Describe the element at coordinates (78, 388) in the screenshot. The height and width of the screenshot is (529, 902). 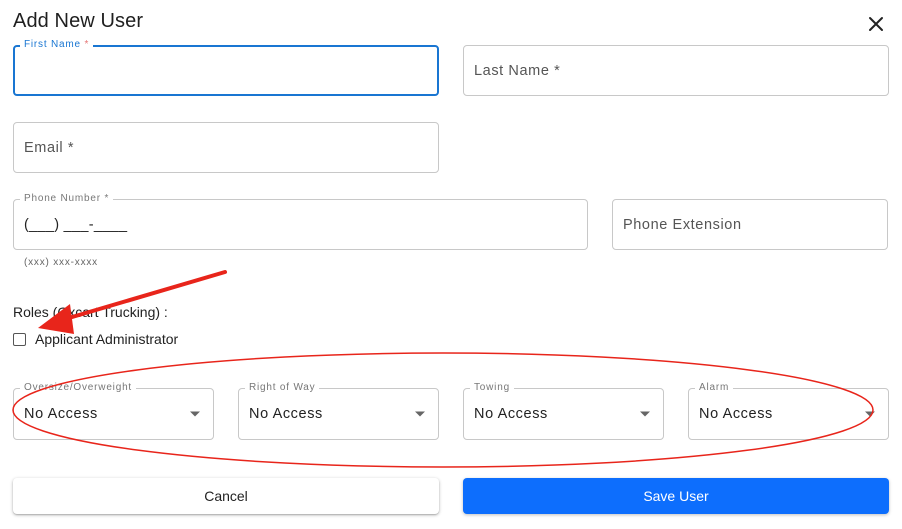
I see `select-label: Oversize/Overweight` at that location.